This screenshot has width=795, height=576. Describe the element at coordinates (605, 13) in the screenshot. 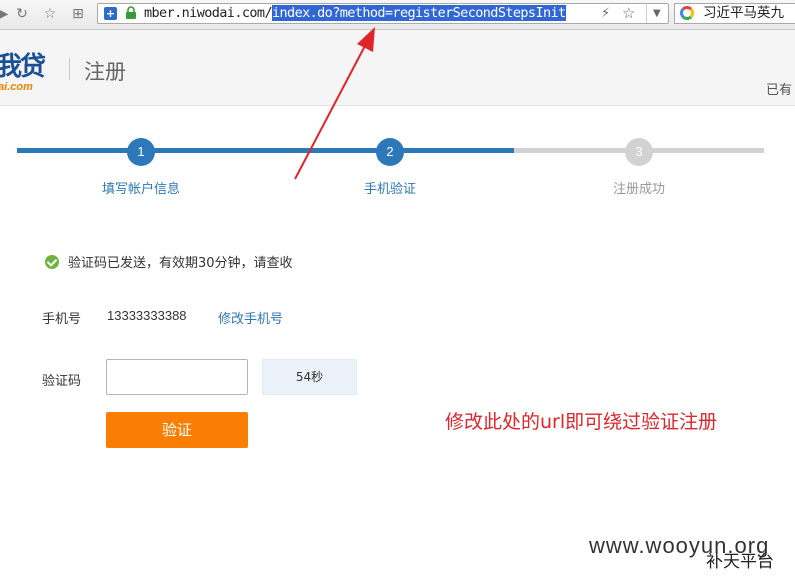

I see `lightning-icon: ⚡` at that location.